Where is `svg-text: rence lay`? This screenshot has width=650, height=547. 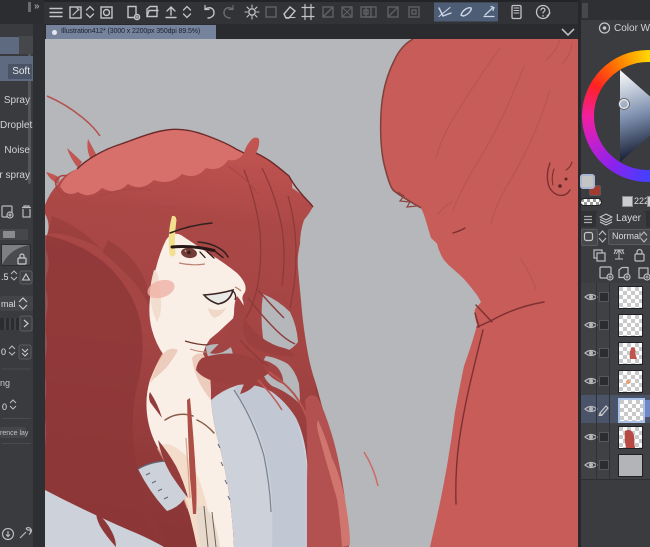
svg-text: rence lay is located at coordinates (14, 433).